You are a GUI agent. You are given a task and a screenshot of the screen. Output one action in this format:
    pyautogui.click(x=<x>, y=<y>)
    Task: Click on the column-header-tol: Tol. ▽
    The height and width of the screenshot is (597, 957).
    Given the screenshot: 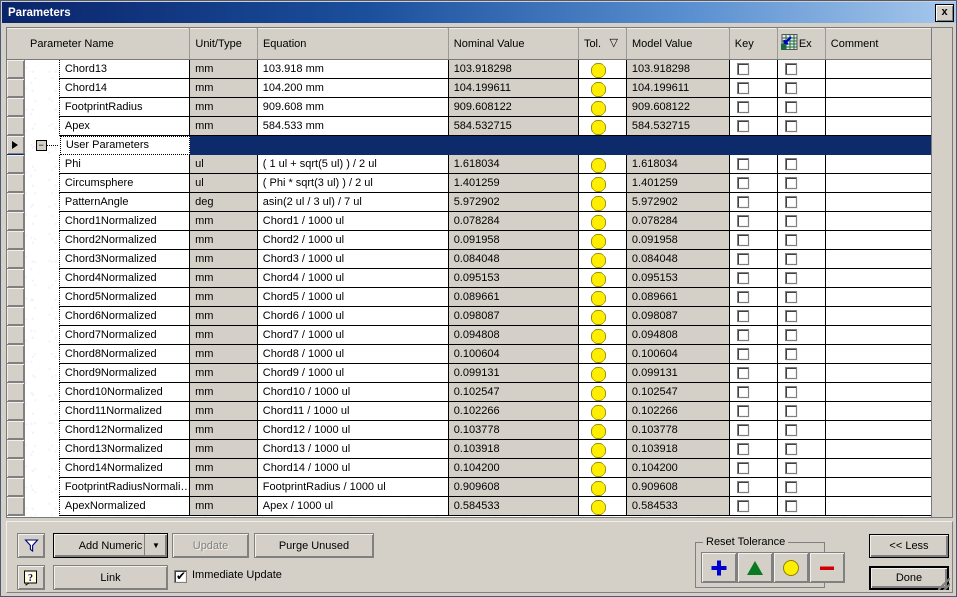 What is the action you would take?
    pyautogui.click(x=602, y=43)
    